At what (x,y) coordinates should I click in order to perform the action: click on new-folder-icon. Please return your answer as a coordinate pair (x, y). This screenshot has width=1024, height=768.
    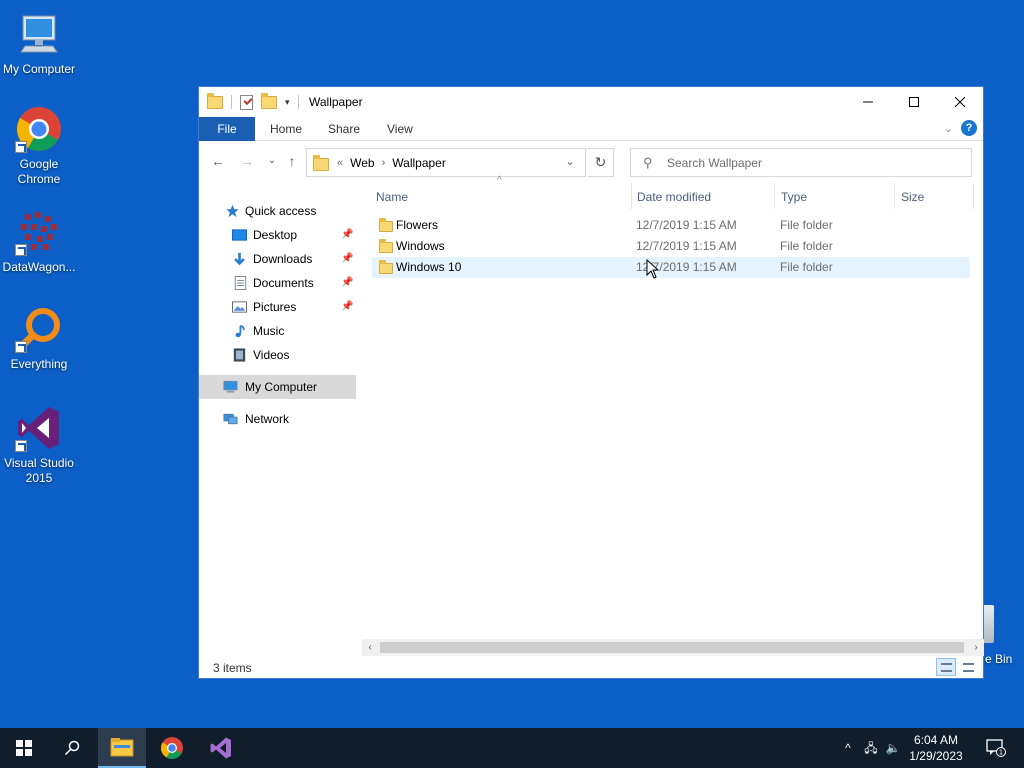
    Looking at the image, I should click on (269, 100).